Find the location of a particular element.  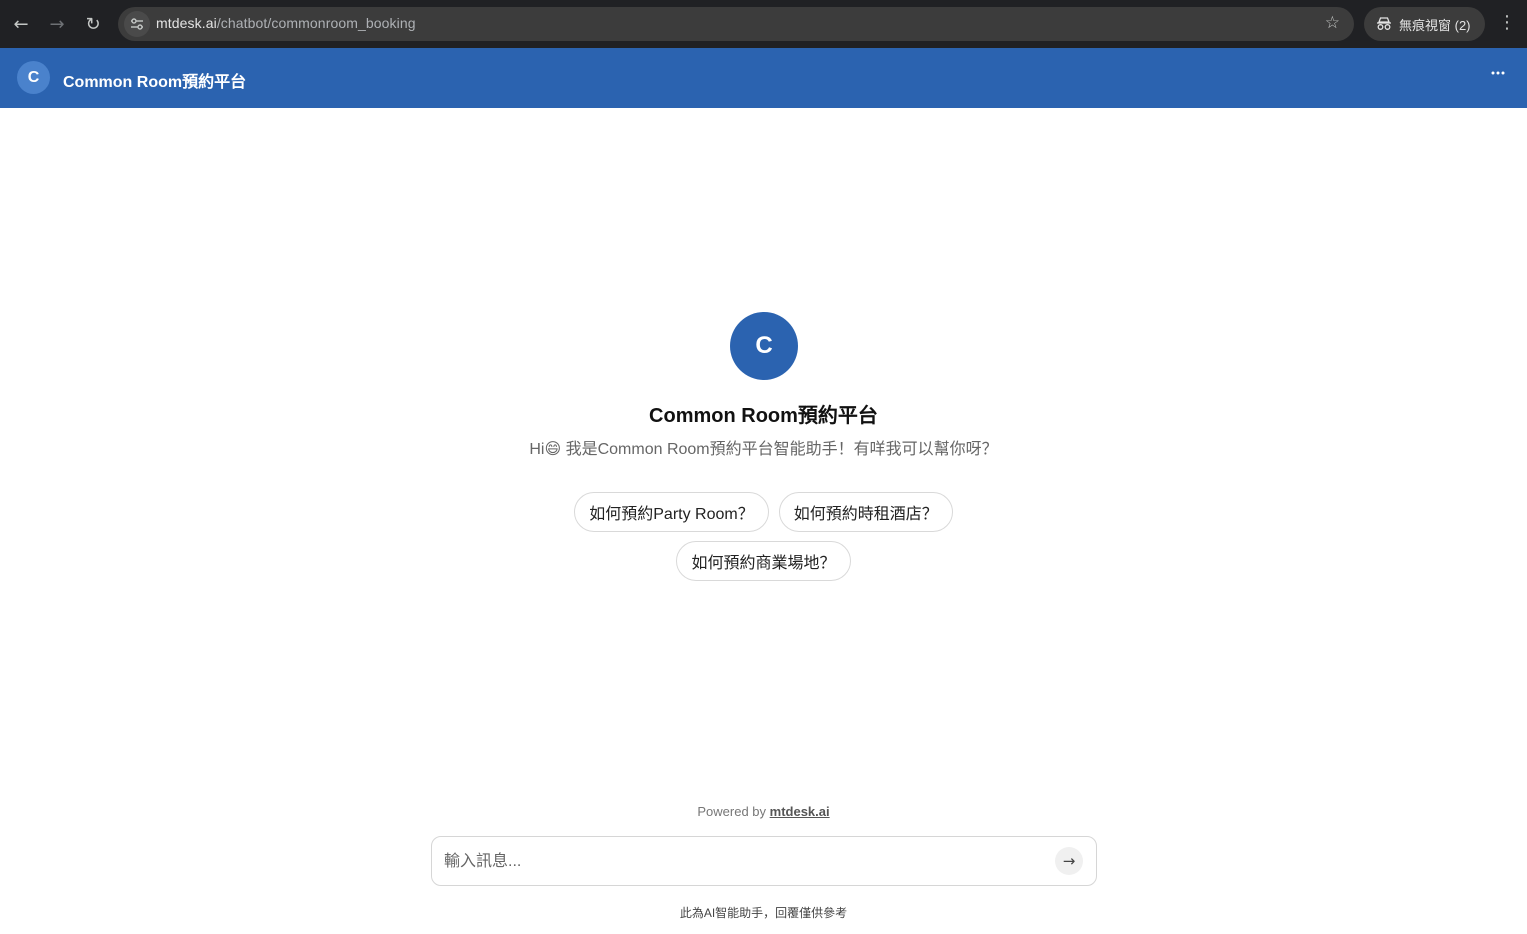

incognito-icon is located at coordinates (1384, 23).